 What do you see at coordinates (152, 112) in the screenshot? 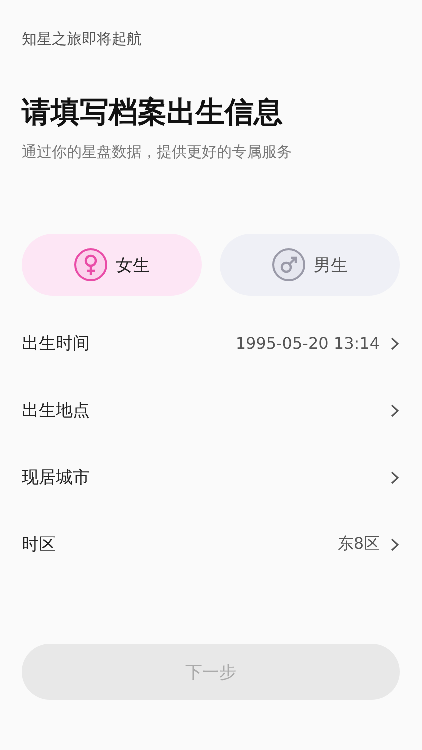
I see `page-title: 请填写档案出生信息` at bounding box center [152, 112].